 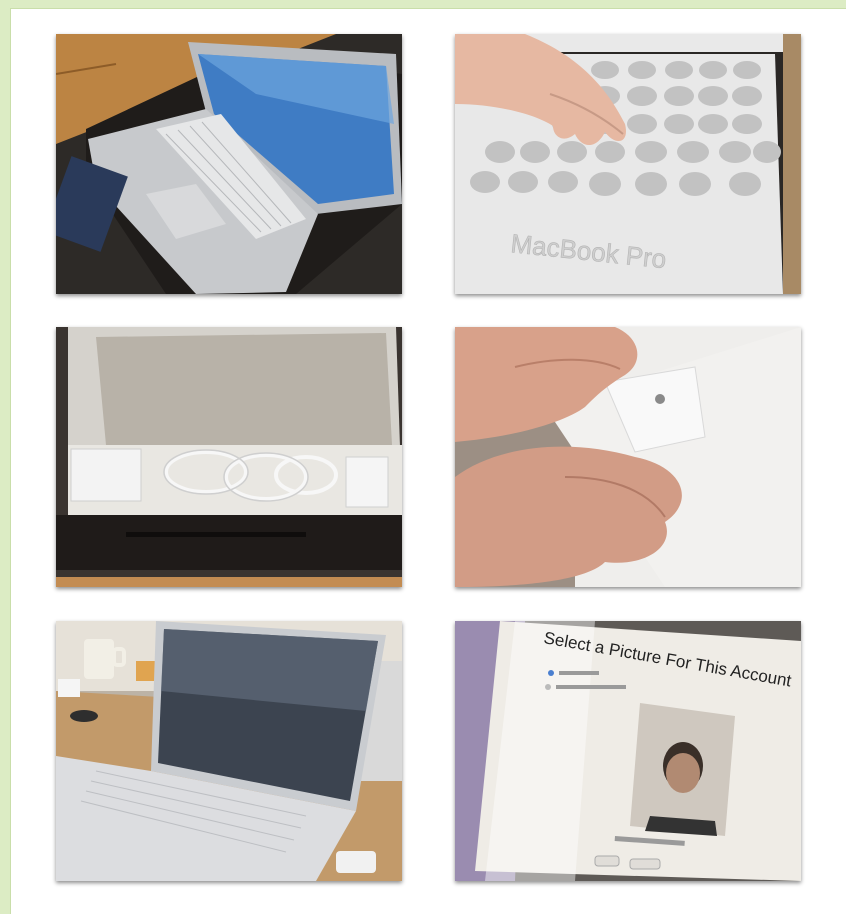 What do you see at coordinates (628, 457) in the screenshot?
I see `photo-hands-peeling-film` at bounding box center [628, 457].